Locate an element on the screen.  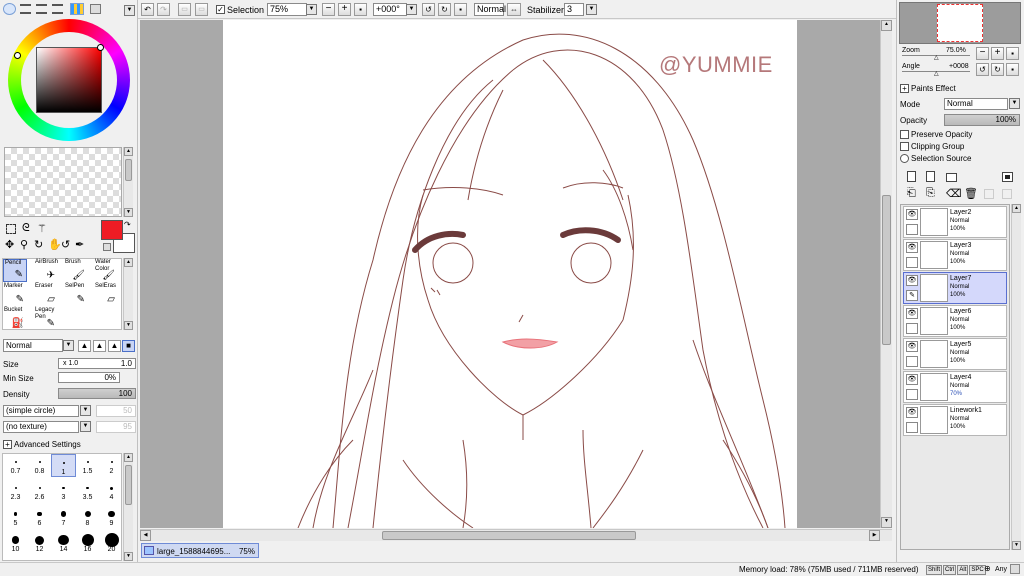
swatch-scroll-up-icon: ▲ is located at coordinates (128, 151).